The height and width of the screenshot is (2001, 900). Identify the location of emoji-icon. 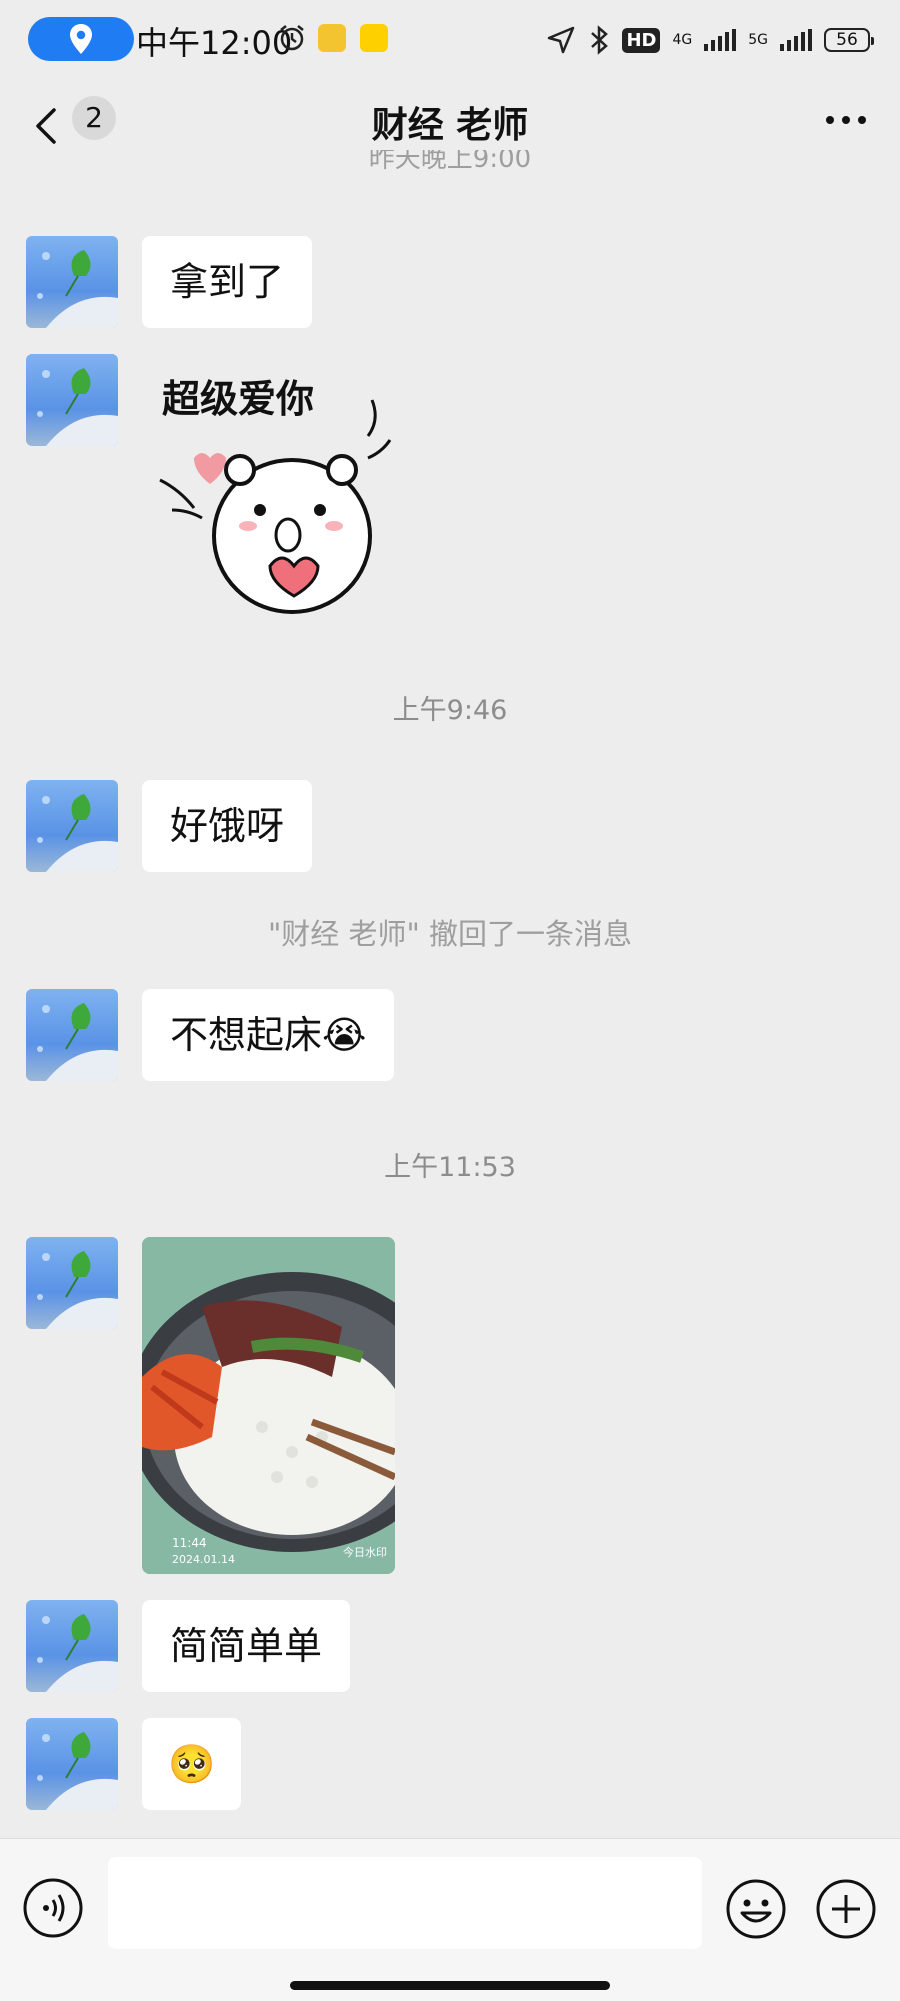
(756, 1909).